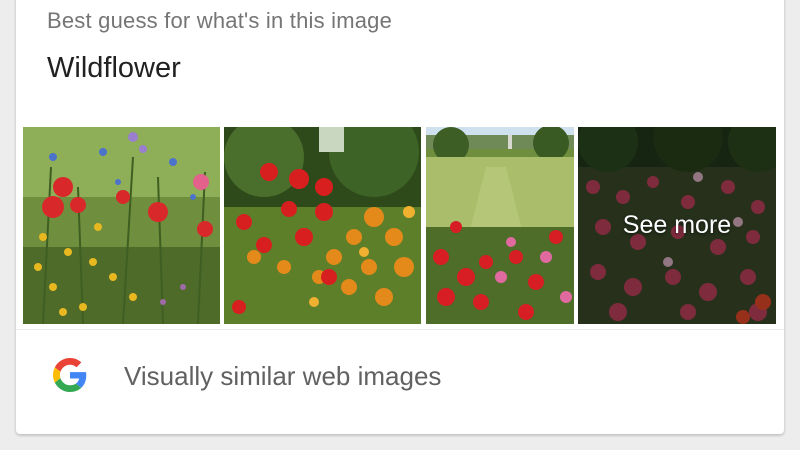 Image resolution: width=800 pixels, height=450 pixels. I want to click on see-more-tile: See more, so click(677, 225).